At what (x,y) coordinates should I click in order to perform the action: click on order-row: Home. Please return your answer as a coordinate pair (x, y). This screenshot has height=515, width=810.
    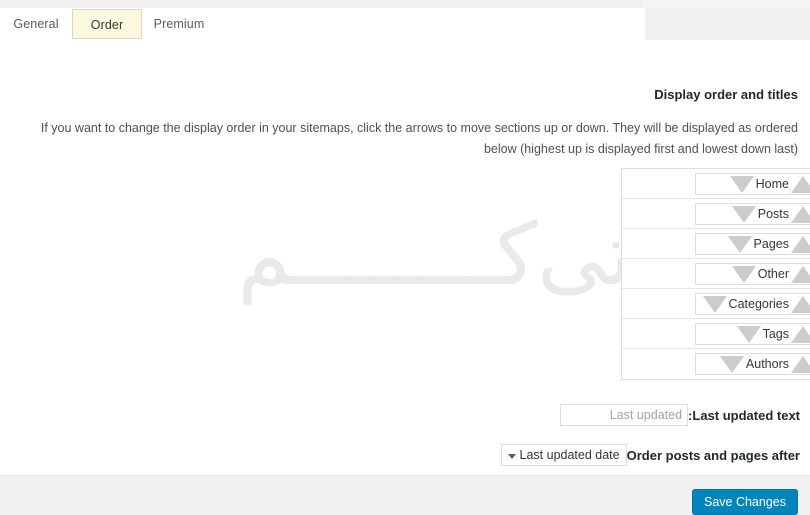
    Looking at the image, I should click on (716, 184).